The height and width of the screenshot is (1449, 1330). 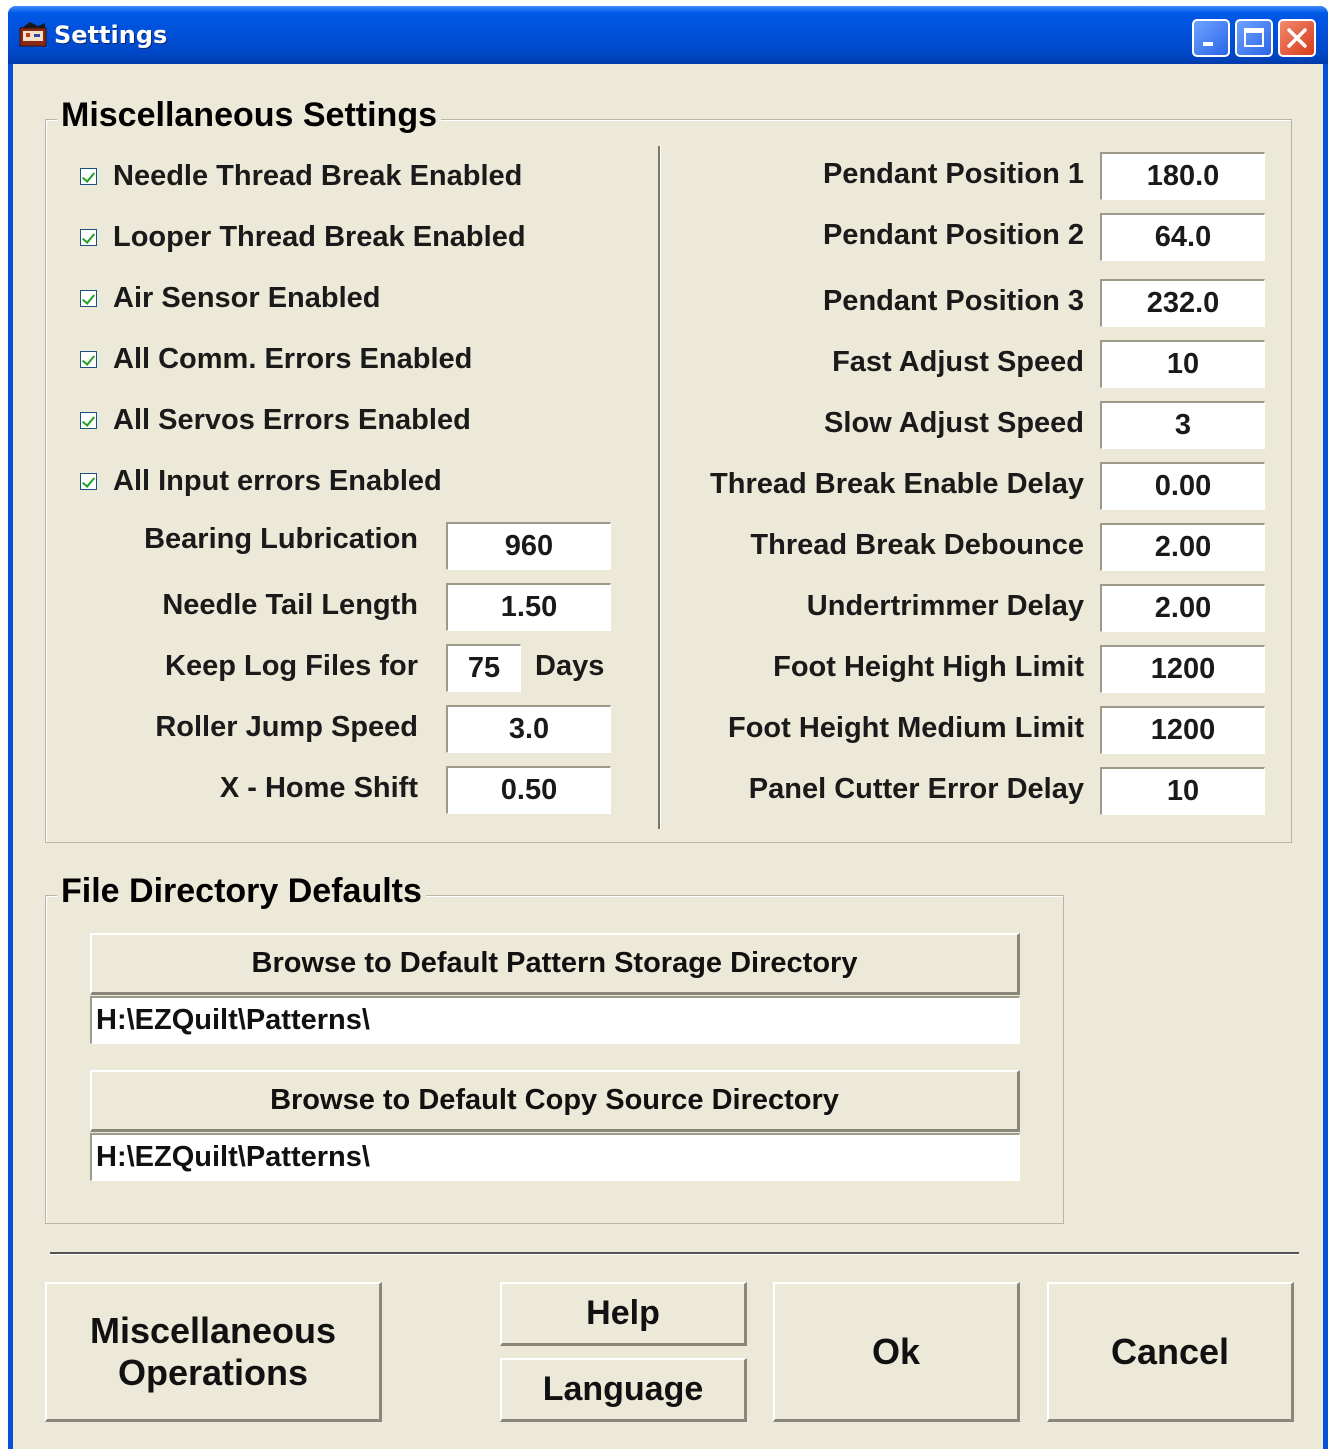 I want to click on x-home-shift-field: 0.50, so click(x=528, y=790).